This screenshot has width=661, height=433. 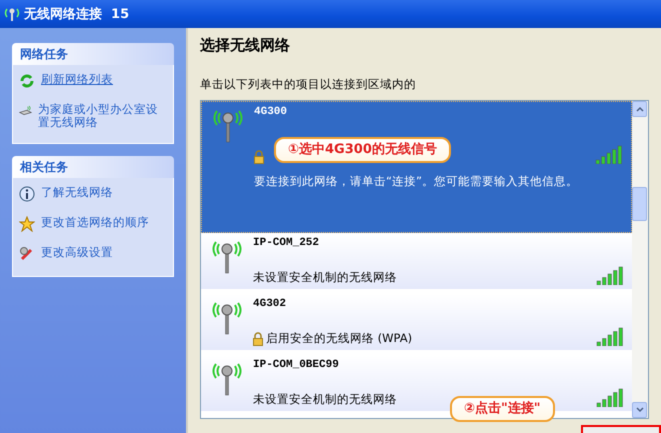 What do you see at coordinates (362, 150) in the screenshot?
I see `callout: ①选中4G300的无线信号` at bounding box center [362, 150].